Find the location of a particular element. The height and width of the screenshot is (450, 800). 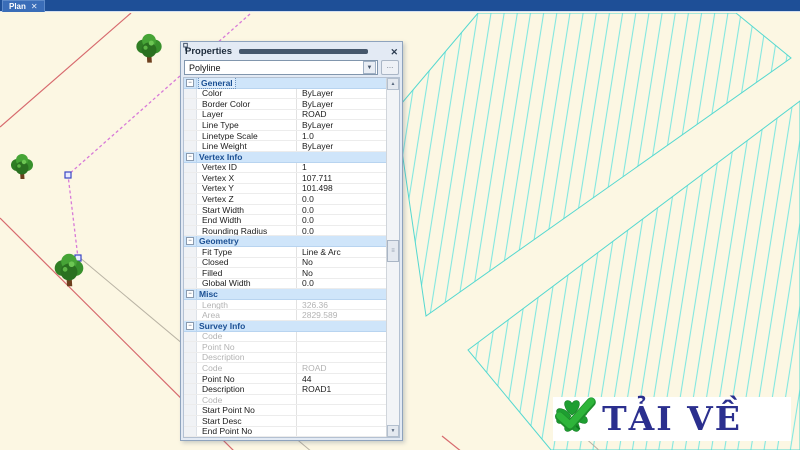

section-header: − Misc is located at coordinates (285, 294).